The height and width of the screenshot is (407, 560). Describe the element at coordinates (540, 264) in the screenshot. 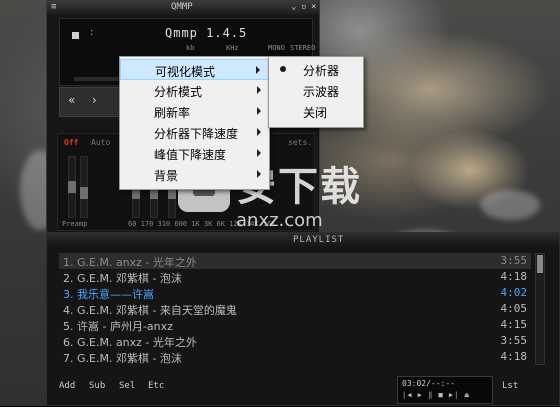

I see `scrollbar-thumb` at that location.